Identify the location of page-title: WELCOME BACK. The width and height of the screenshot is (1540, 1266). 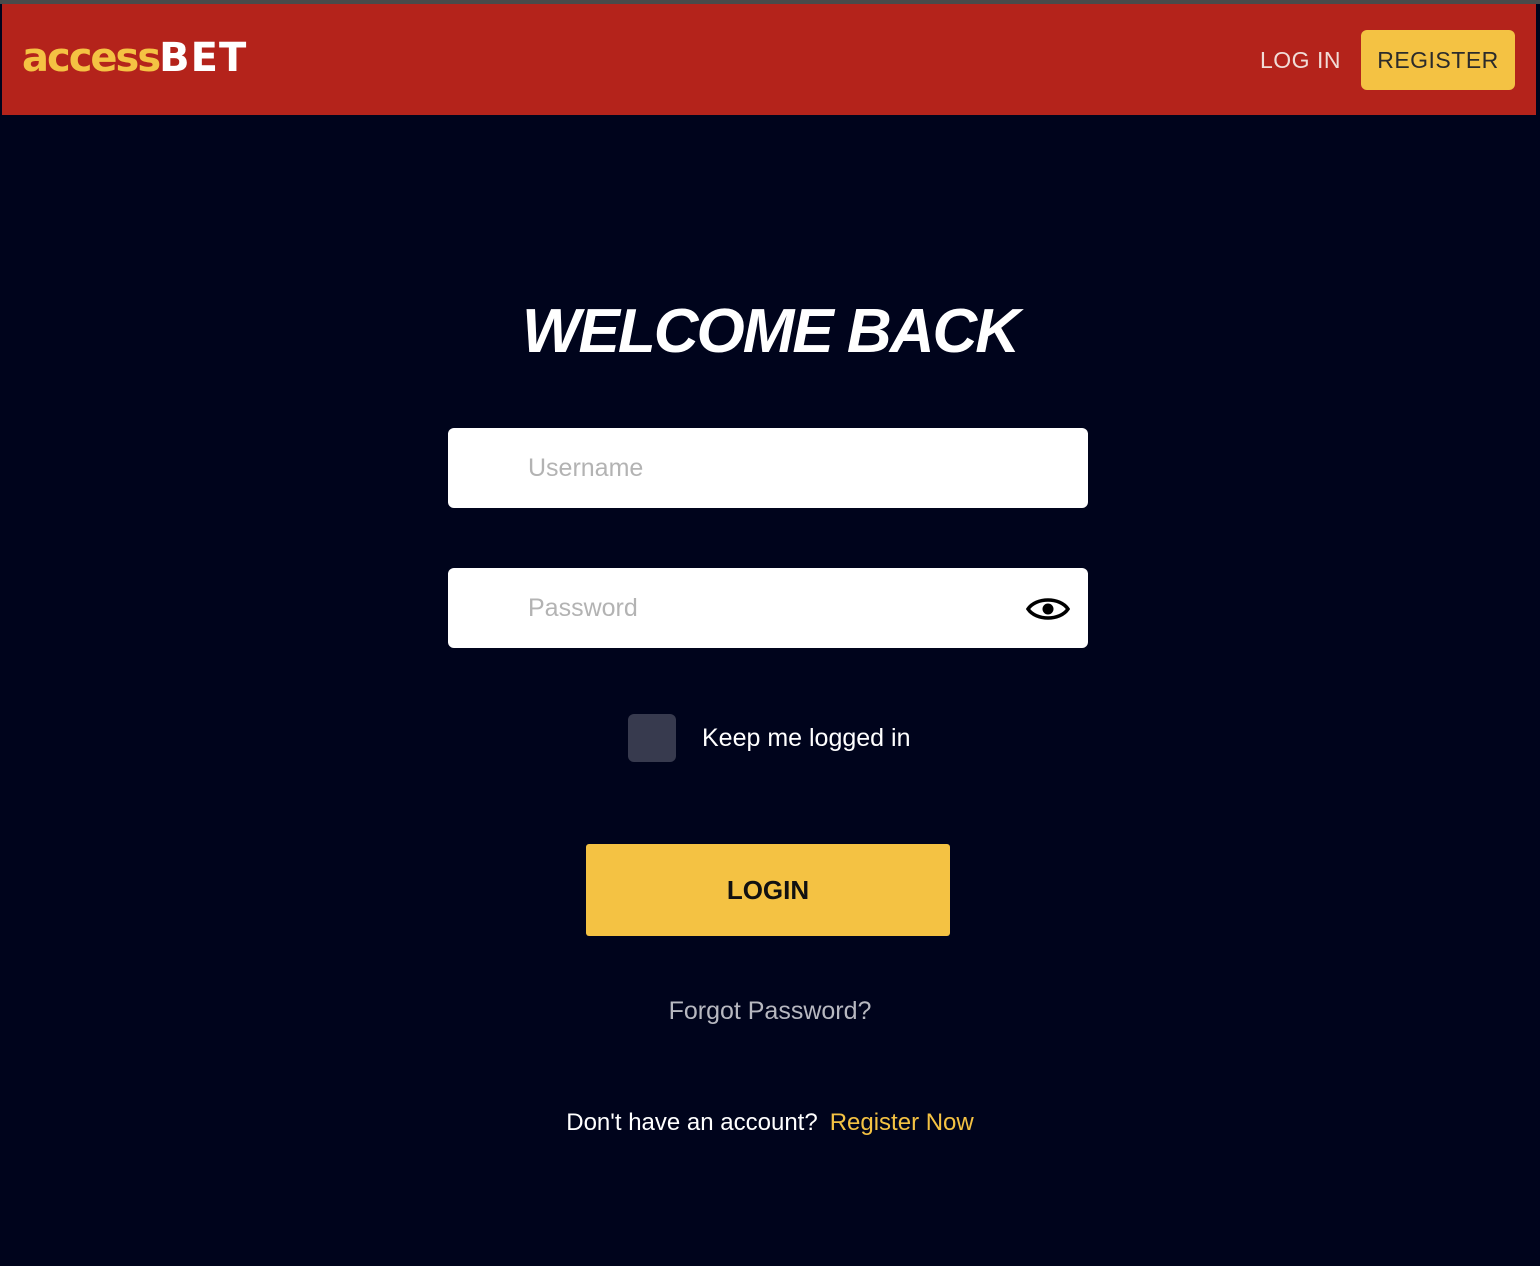
(770, 331).